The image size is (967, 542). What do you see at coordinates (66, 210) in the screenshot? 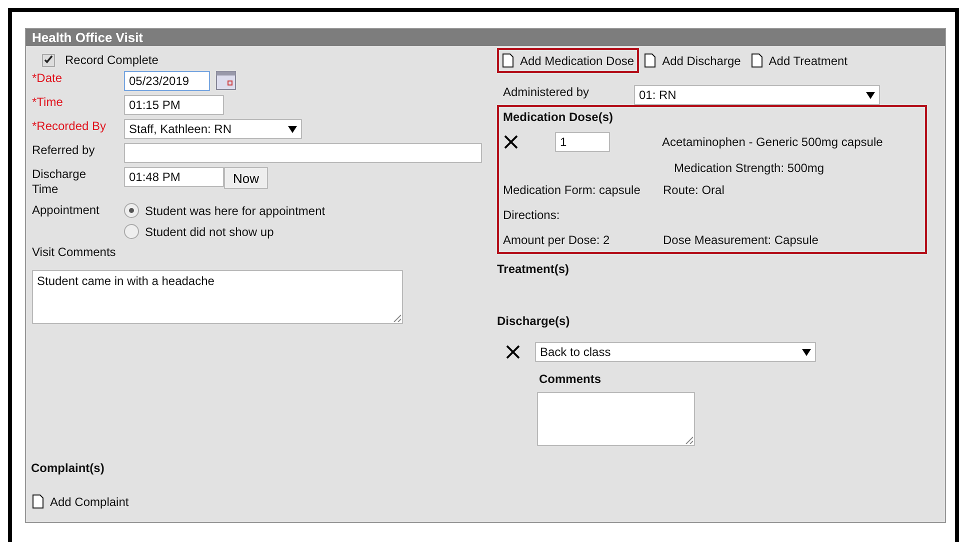
I see `field-label: Appointment` at bounding box center [66, 210].